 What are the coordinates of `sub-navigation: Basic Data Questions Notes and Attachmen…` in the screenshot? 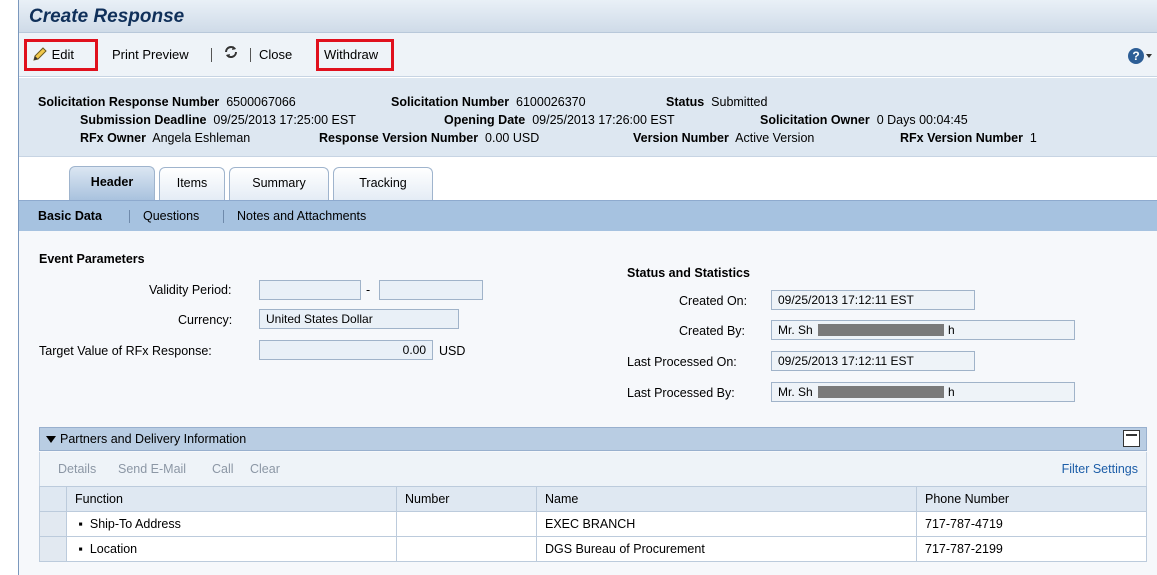 It's located at (588, 215).